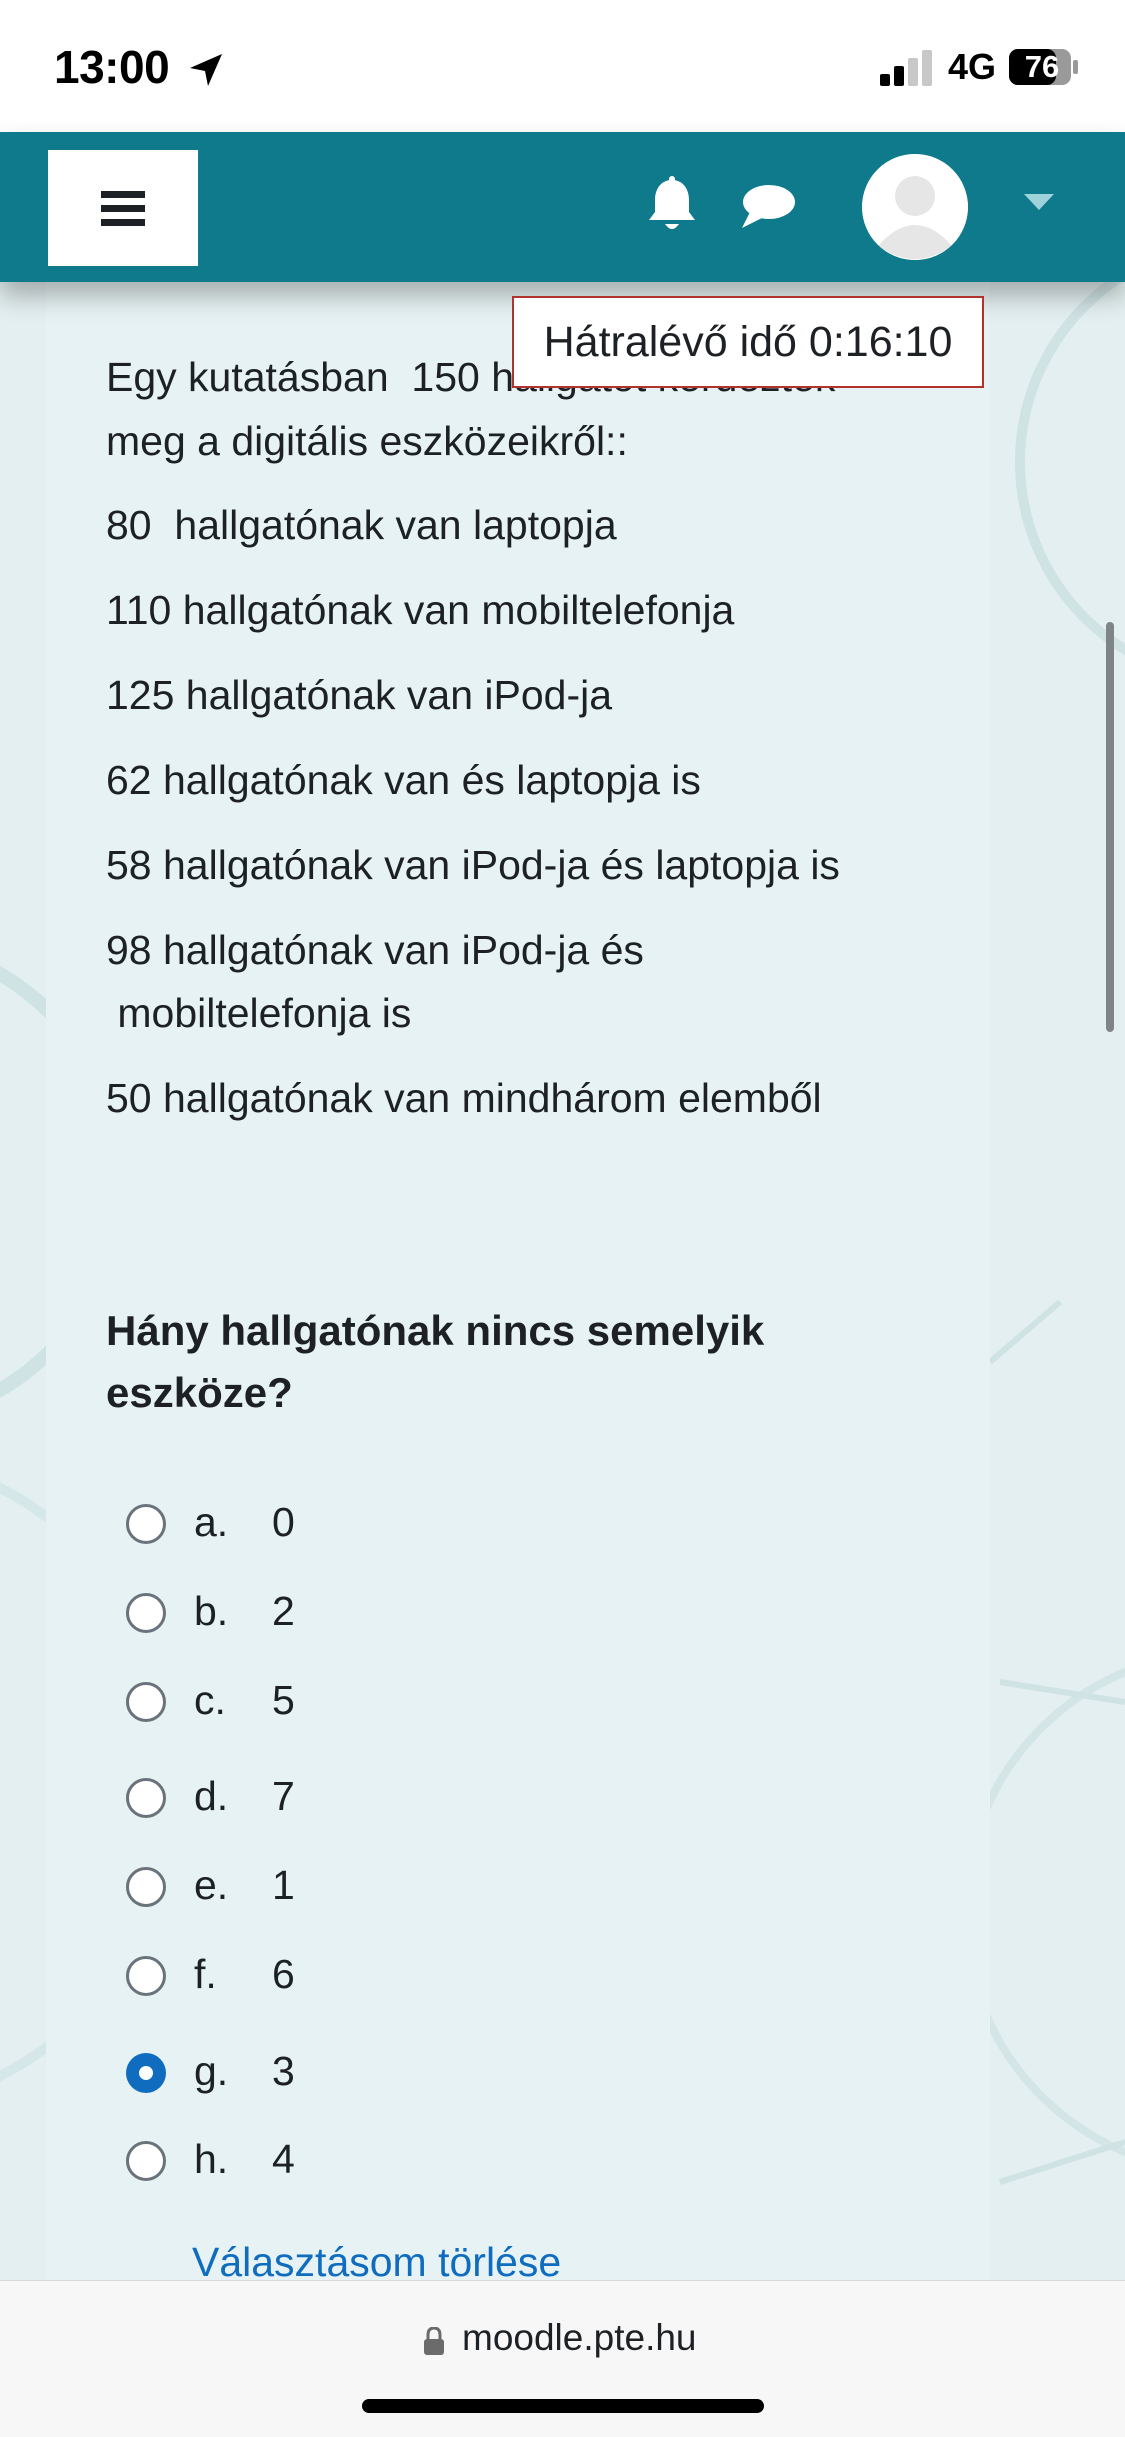 This screenshot has height=2437, width=1125. I want to click on option-value: 5, so click(283, 1700).